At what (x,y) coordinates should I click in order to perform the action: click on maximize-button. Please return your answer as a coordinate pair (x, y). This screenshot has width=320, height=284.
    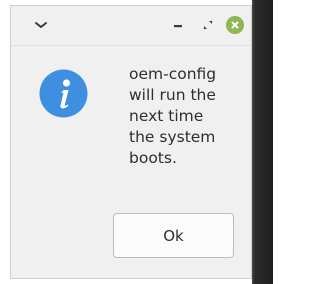
    Looking at the image, I should click on (208, 25).